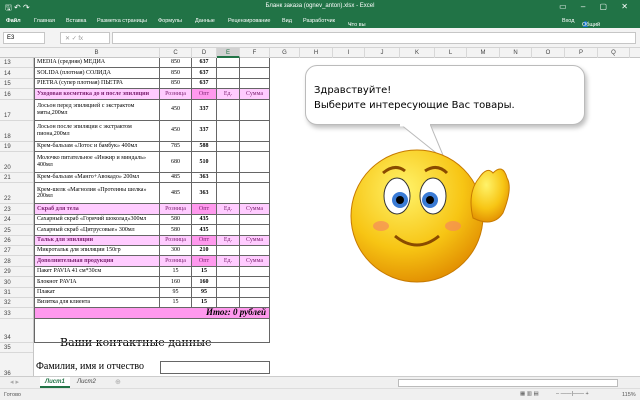 This screenshot has height=400, width=640. I want to click on horizontal-scrollbar, so click(508, 383).